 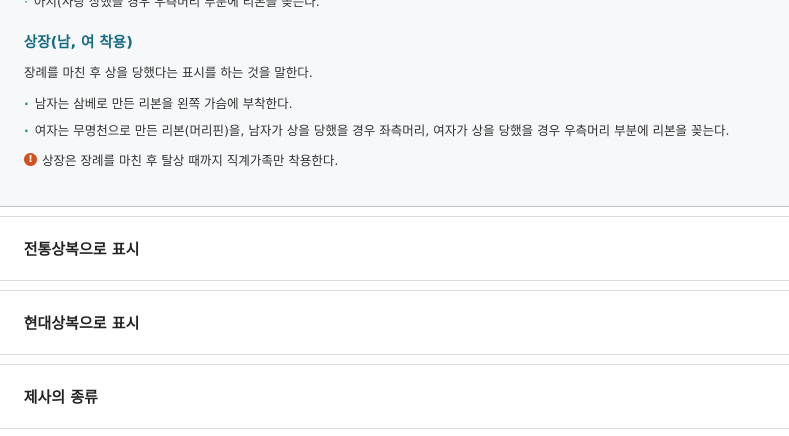 I want to click on clipped-text-line: · 아지(사랑 상했을 경우 우측머리 부분에 리본을 꽂는다., so click(x=172, y=5).